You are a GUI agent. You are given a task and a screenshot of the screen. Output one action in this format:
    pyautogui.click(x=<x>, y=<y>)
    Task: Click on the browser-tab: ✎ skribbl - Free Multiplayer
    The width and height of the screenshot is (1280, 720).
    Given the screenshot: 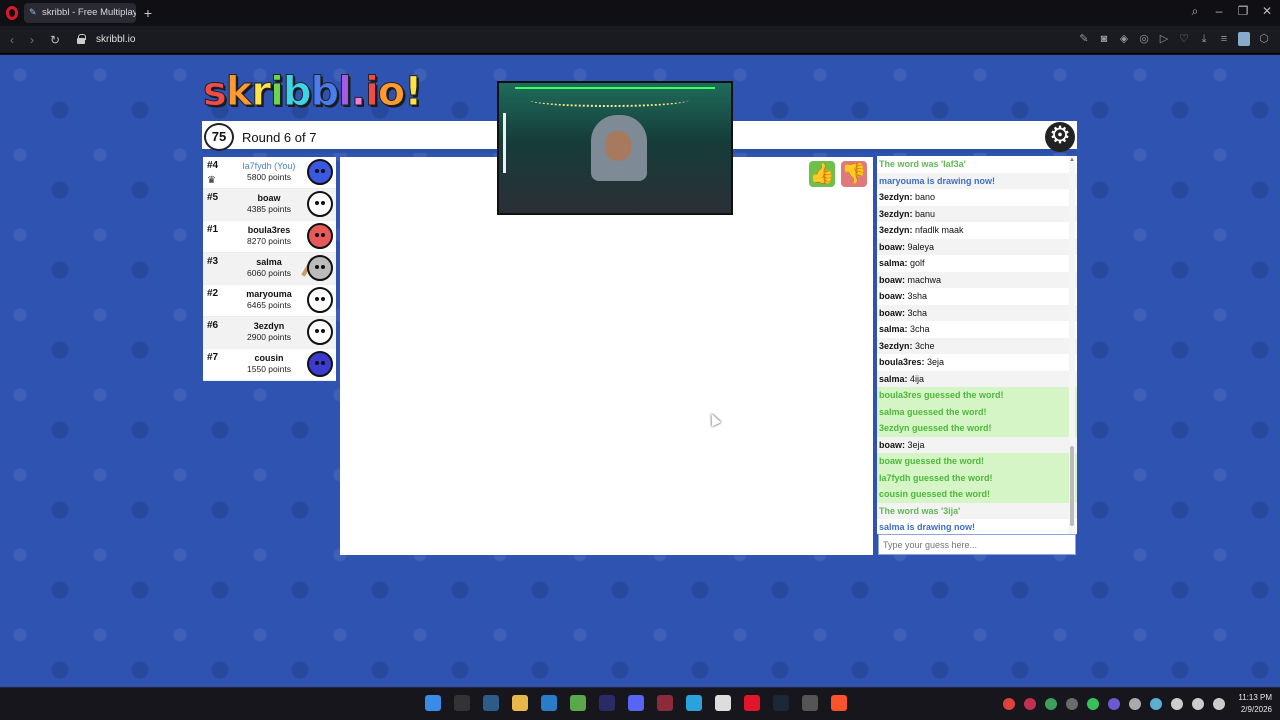 What is the action you would take?
    pyautogui.click(x=80, y=13)
    